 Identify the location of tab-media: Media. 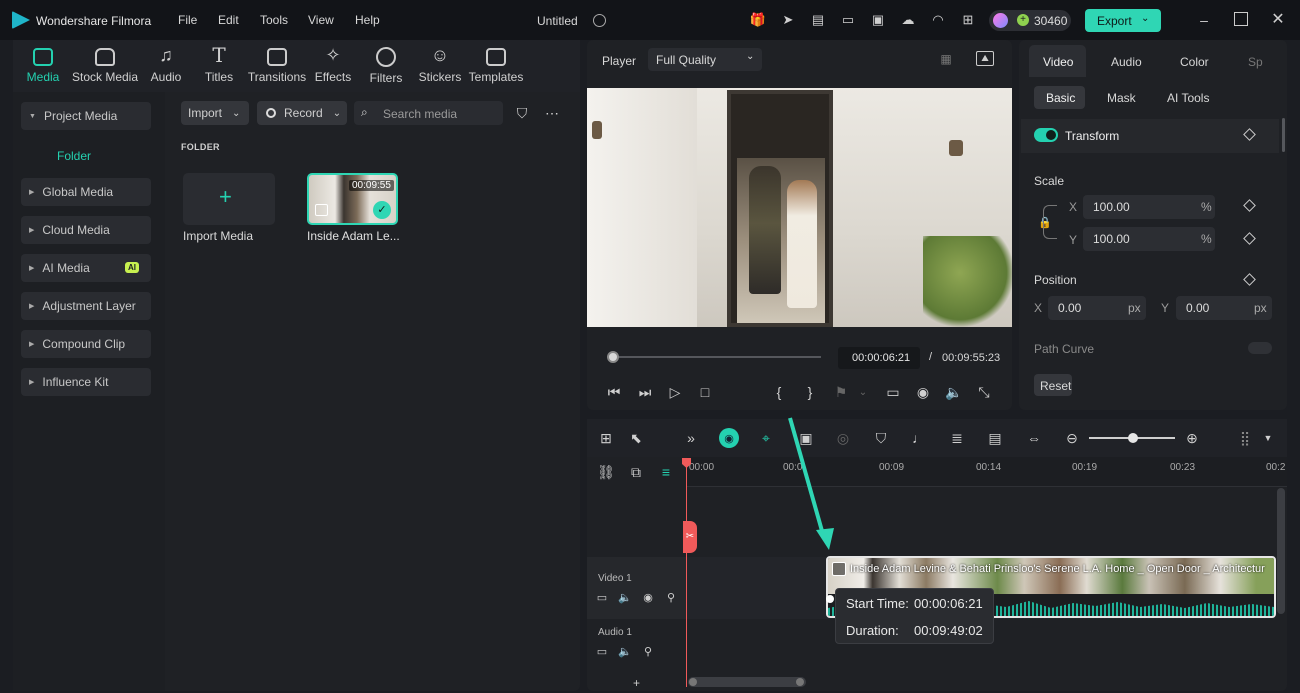
(43, 67).